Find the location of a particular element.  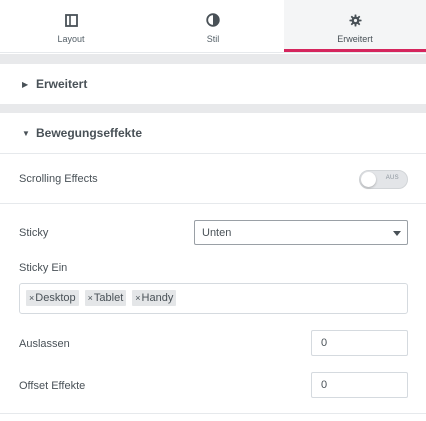

layout-icon is located at coordinates (71, 20).